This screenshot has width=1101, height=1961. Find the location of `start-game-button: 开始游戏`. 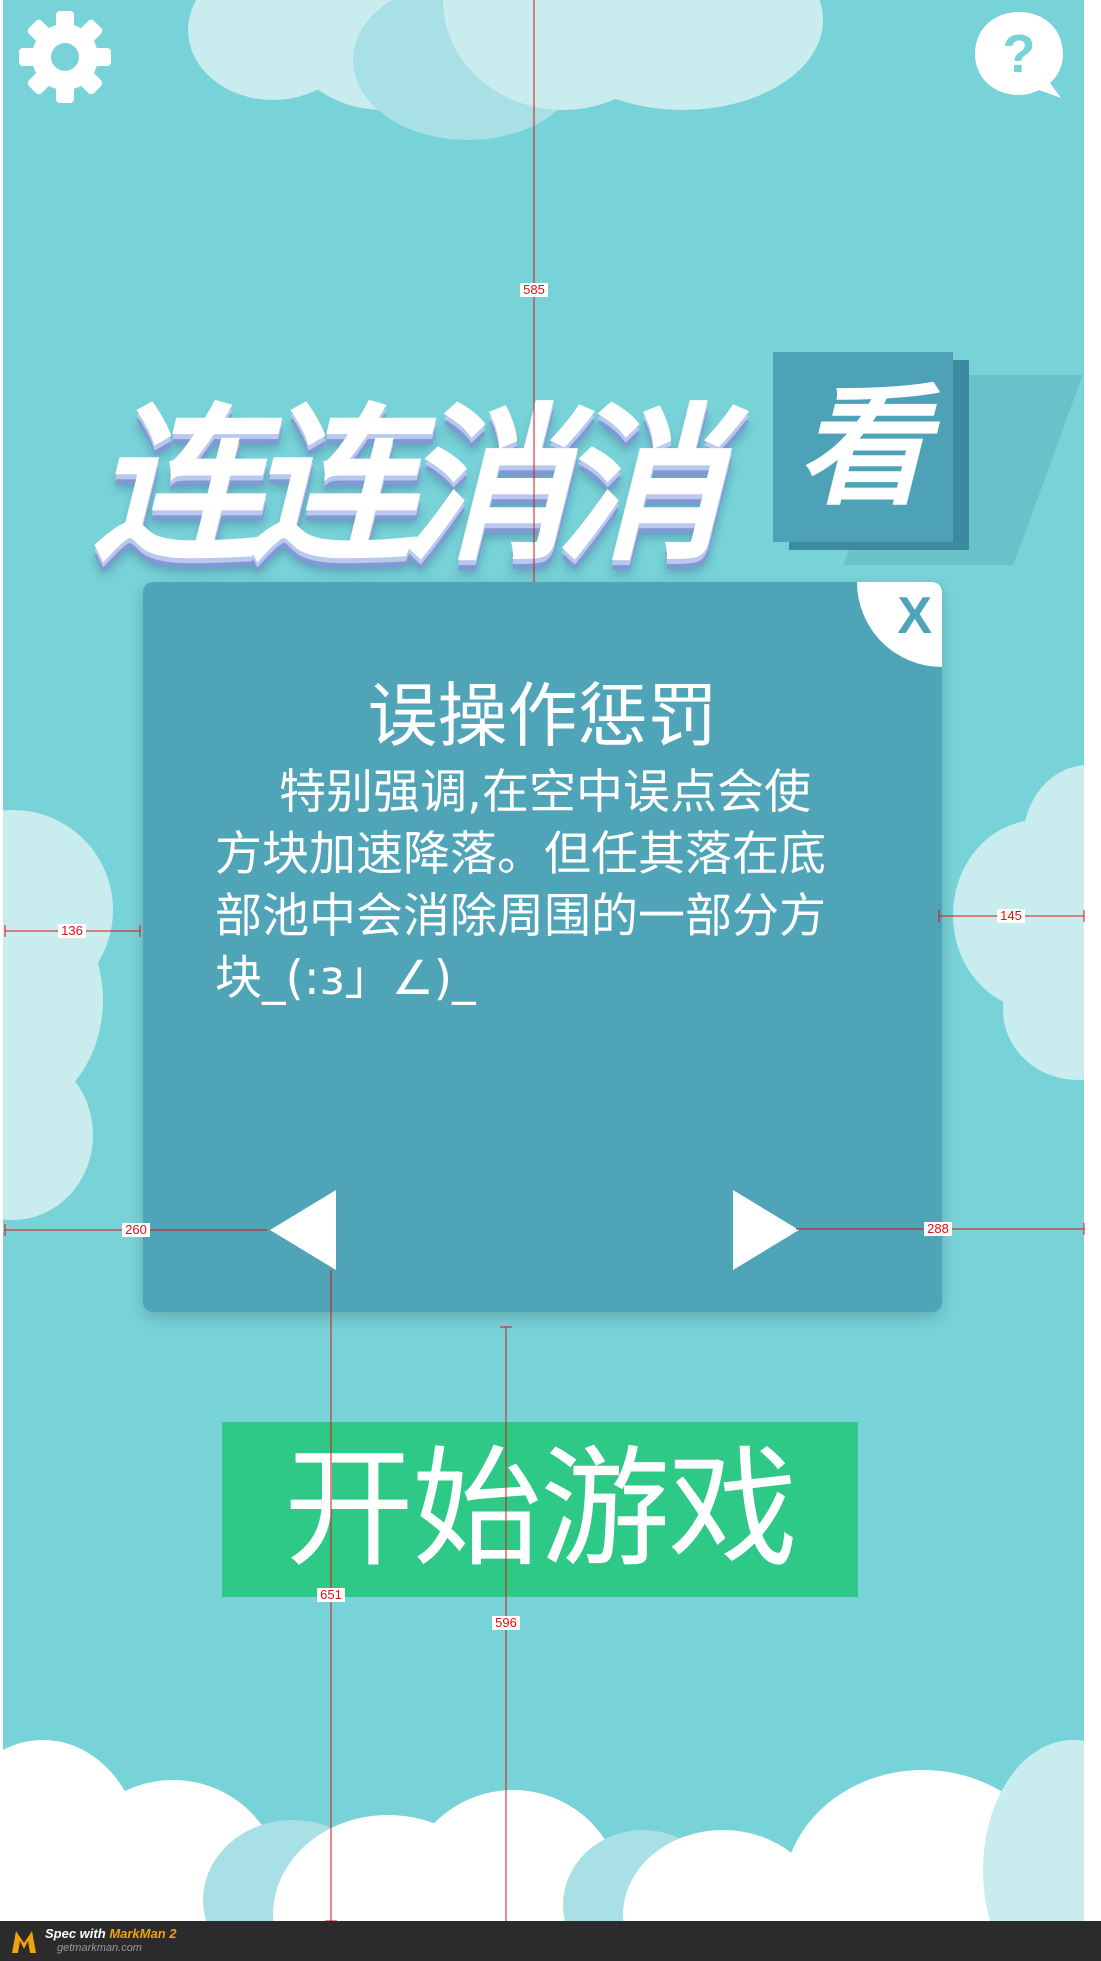

start-game-button: 开始游戏 is located at coordinates (540, 1509).